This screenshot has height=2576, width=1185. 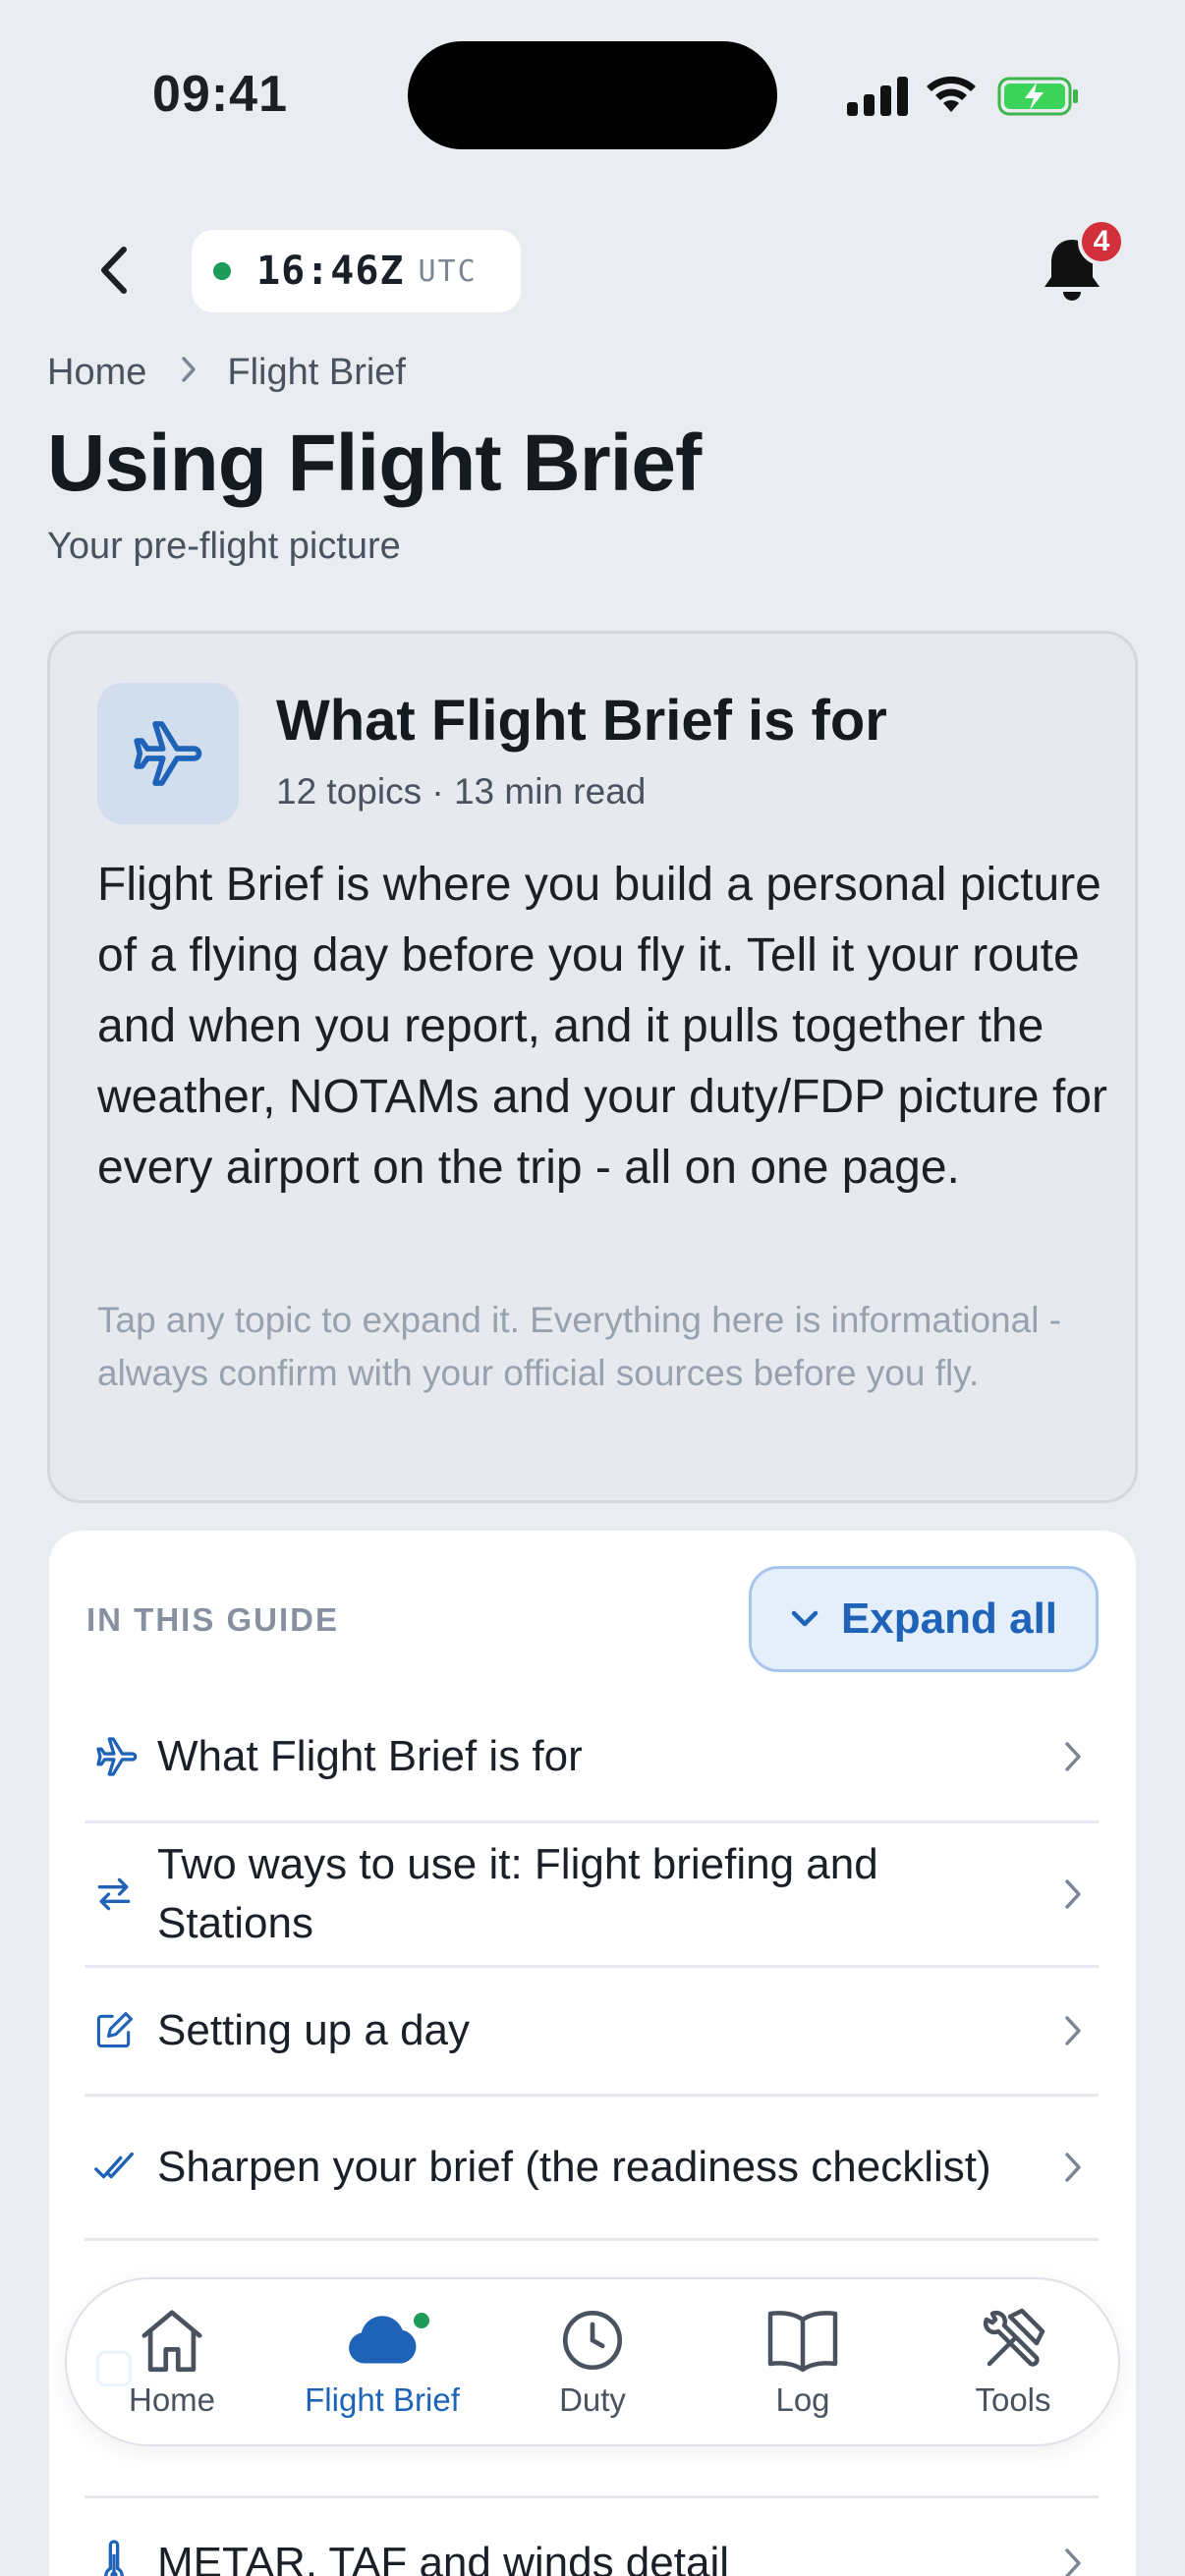 I want to click on guide-item-label: Setting up a day, so click(x=314, y=2030).